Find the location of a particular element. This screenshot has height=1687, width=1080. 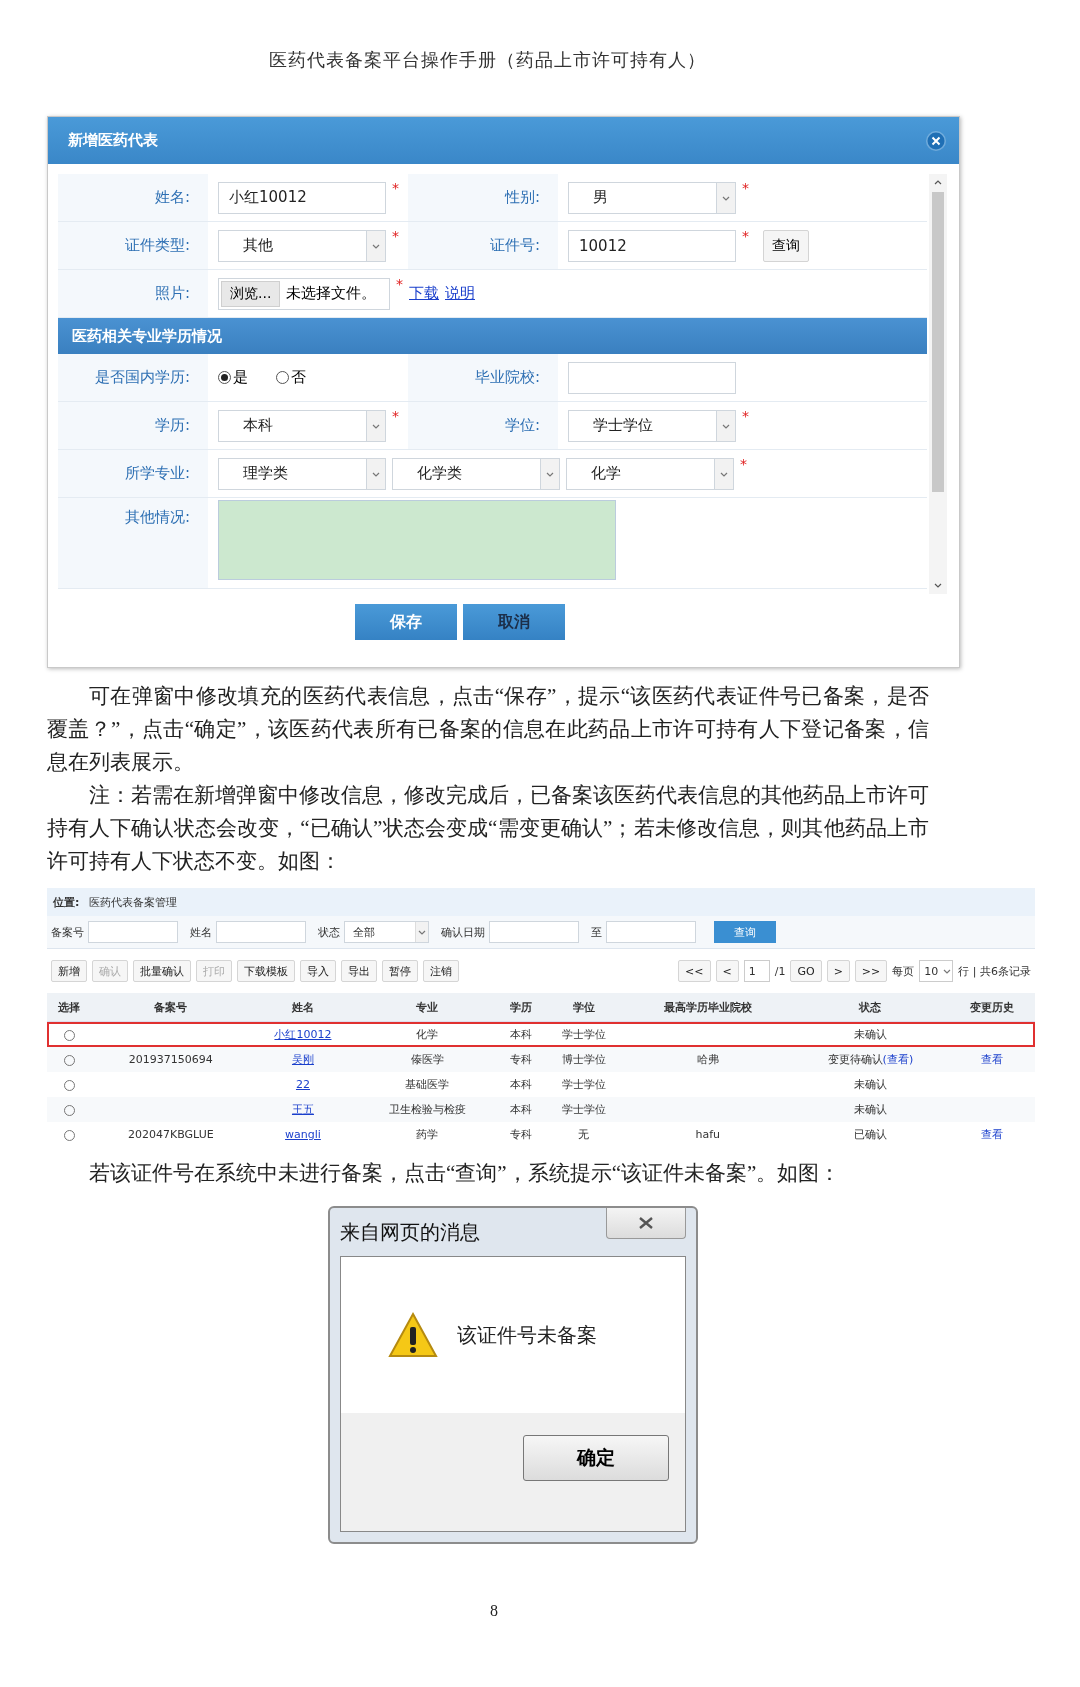

page-size-dropdown: 10 is located at coordinates (936, 971).